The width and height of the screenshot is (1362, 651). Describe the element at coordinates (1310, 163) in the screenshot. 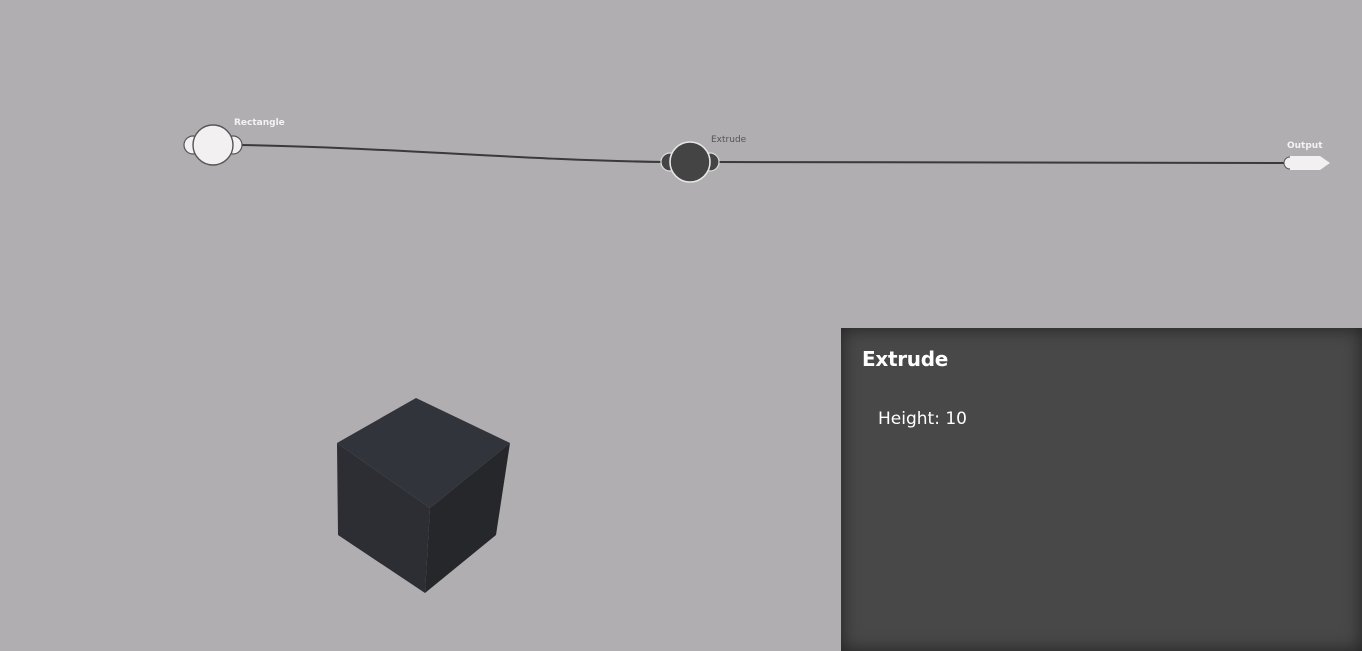

I see `output-arrow-icon` at that location.